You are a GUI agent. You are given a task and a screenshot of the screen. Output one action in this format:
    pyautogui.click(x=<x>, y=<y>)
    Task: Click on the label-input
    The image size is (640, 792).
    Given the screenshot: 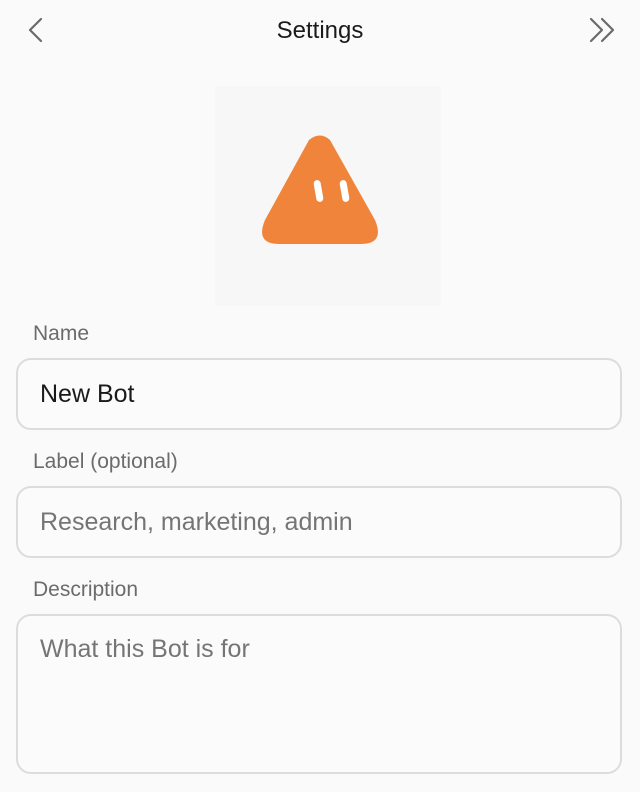 What is the action you would take?
    pyautogui.click(x=319, y=522)
    